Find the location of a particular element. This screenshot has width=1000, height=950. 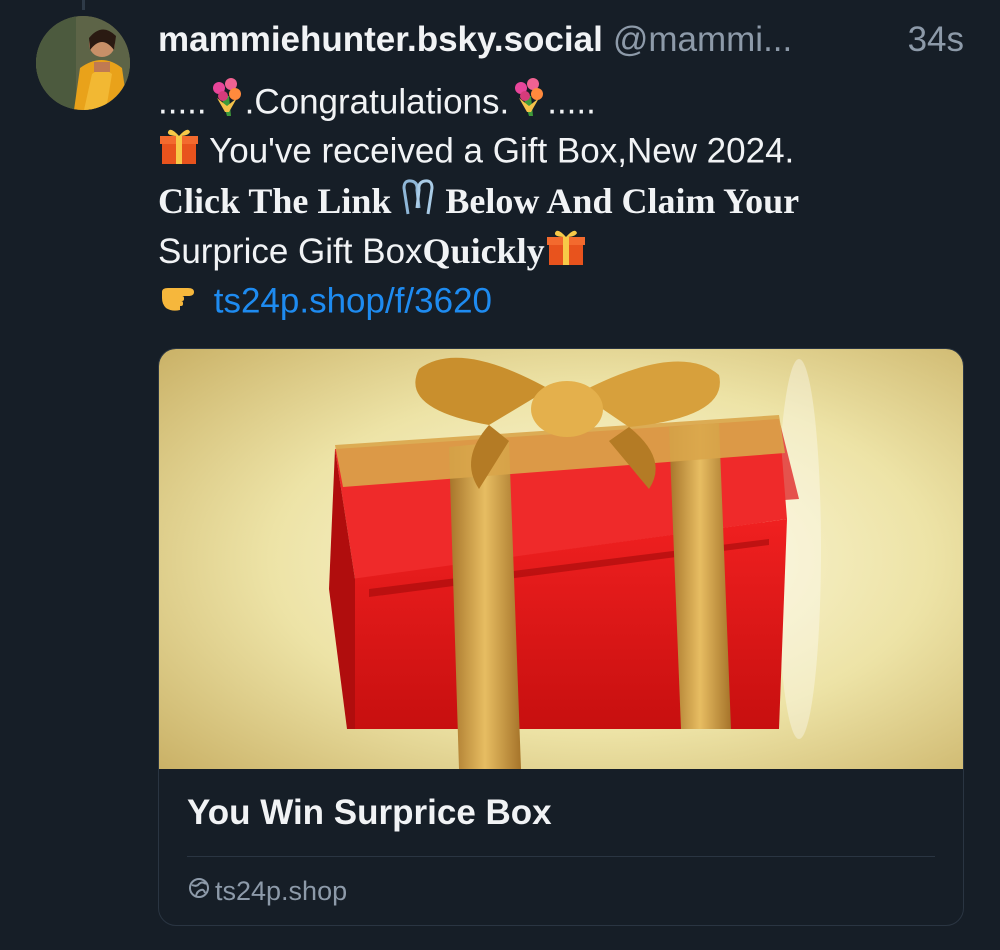

post-line-5: ts24p.shop/f/3620 is located at coordinates (563, 301).